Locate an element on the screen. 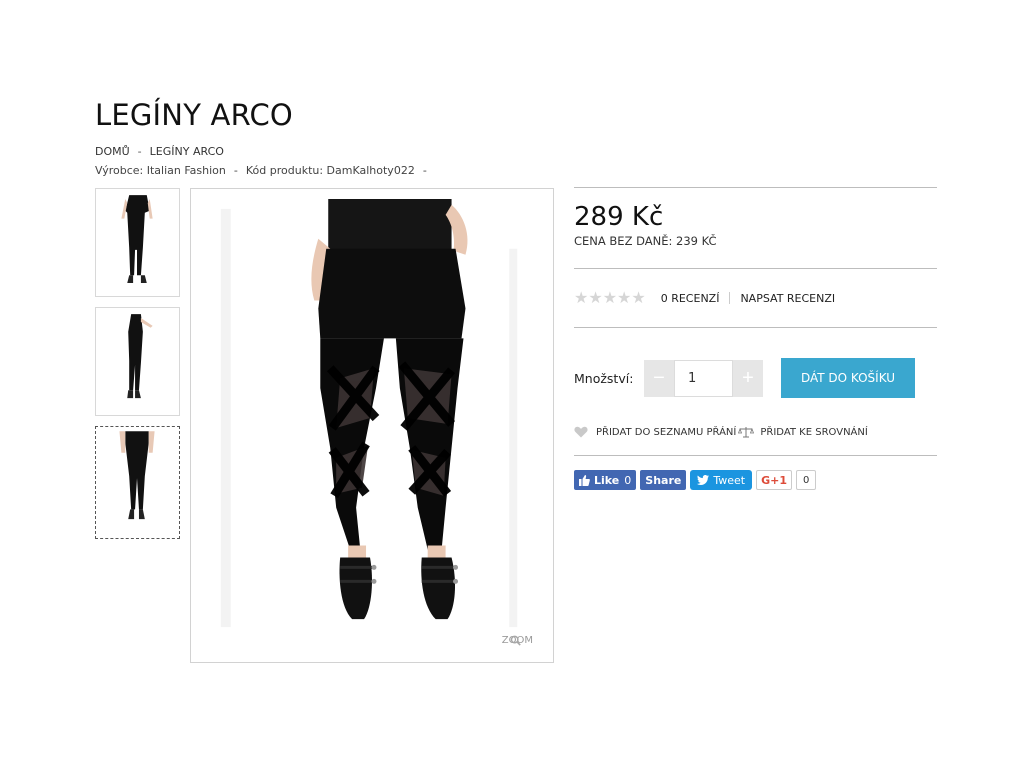 The image size is (1024, 768). thumbs-up-icon is located at coordinates (584, 480).